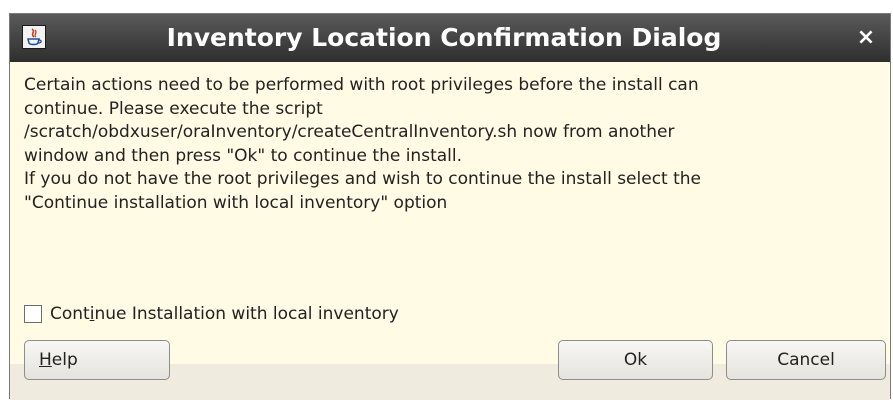 The height and width of the screenshot is (400, 893). Describe the element at coordinates (450, 370) in the screenshot. I see `button-bar: Help Ok Cancel` at that location.